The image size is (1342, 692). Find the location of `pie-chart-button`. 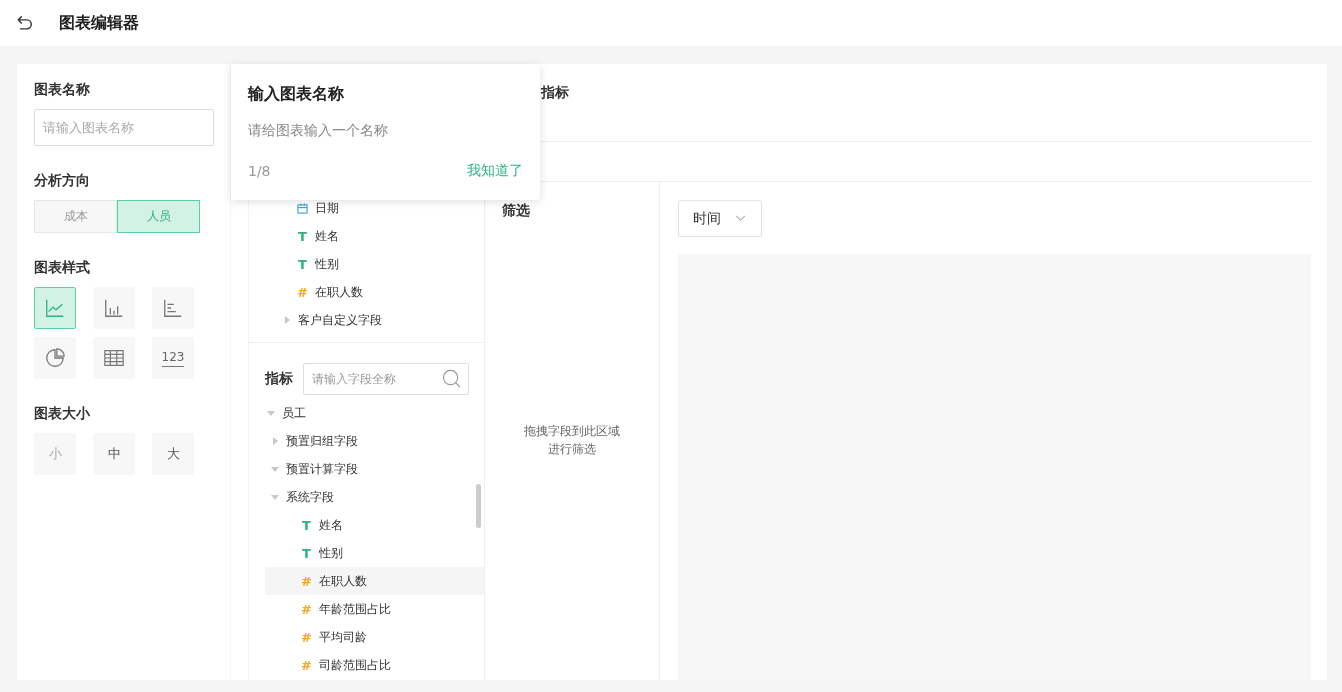

pie-chart-button is located at coordinates (55, 358).